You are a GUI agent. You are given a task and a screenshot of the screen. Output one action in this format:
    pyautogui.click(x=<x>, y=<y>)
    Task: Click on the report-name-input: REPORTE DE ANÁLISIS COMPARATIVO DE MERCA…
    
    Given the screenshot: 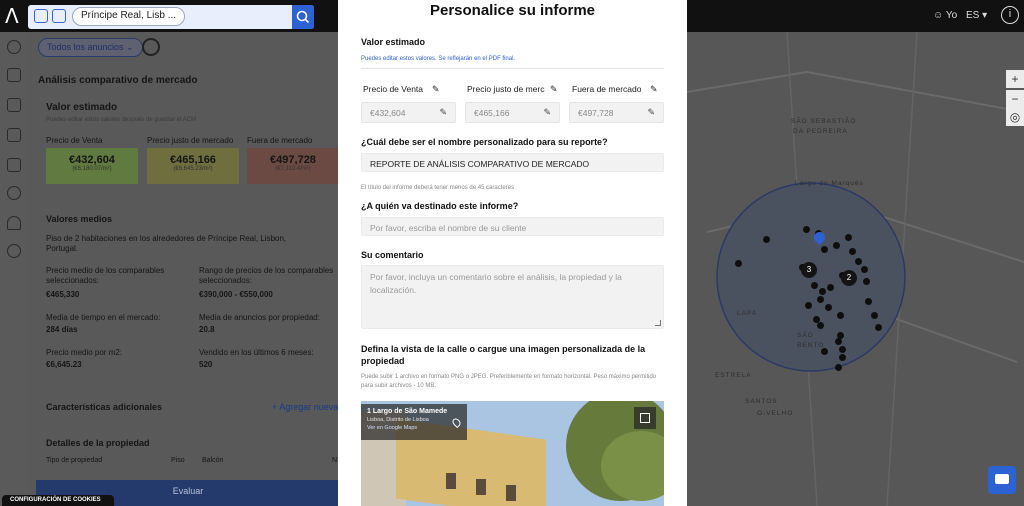 What is the action you would take?
    pyautogui.click(x=512, y=162)
    